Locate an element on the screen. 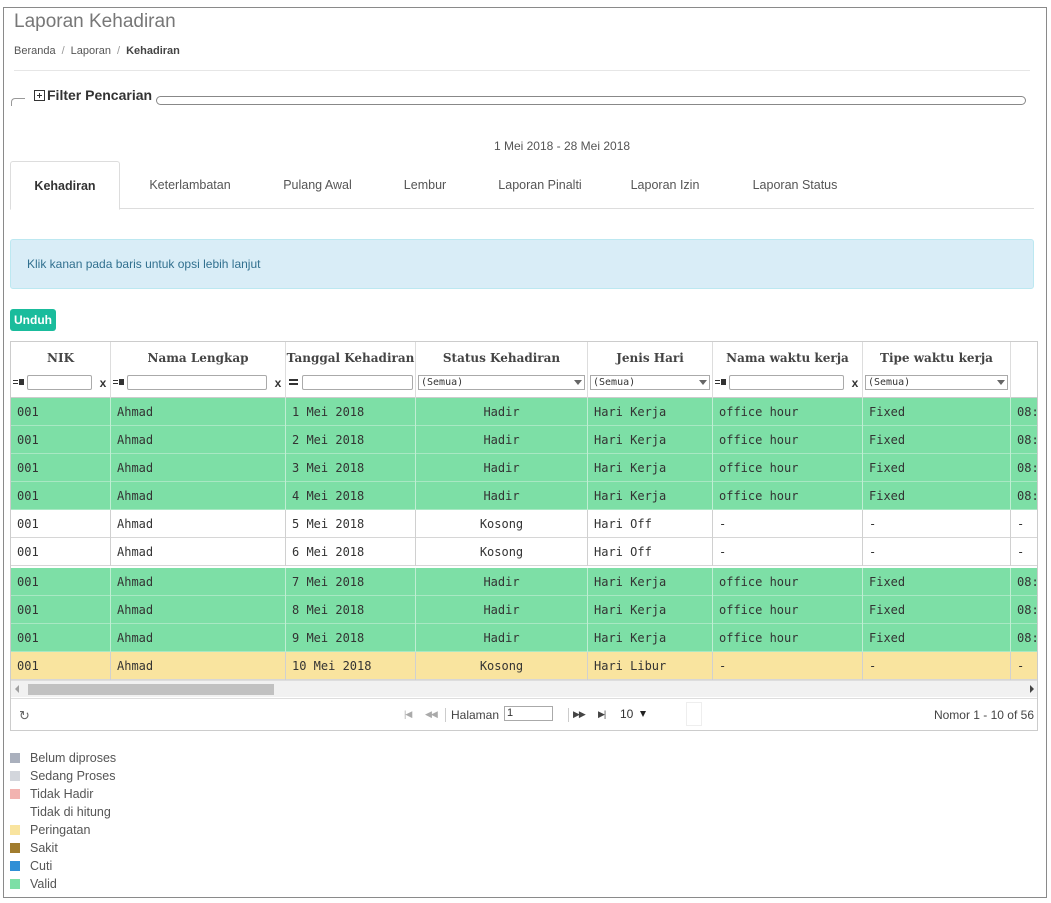 This screenshot has width=1051, height=903. column-header-jenis-hari: Jenis Hari (Semua) is located at coordinates (650, 370).